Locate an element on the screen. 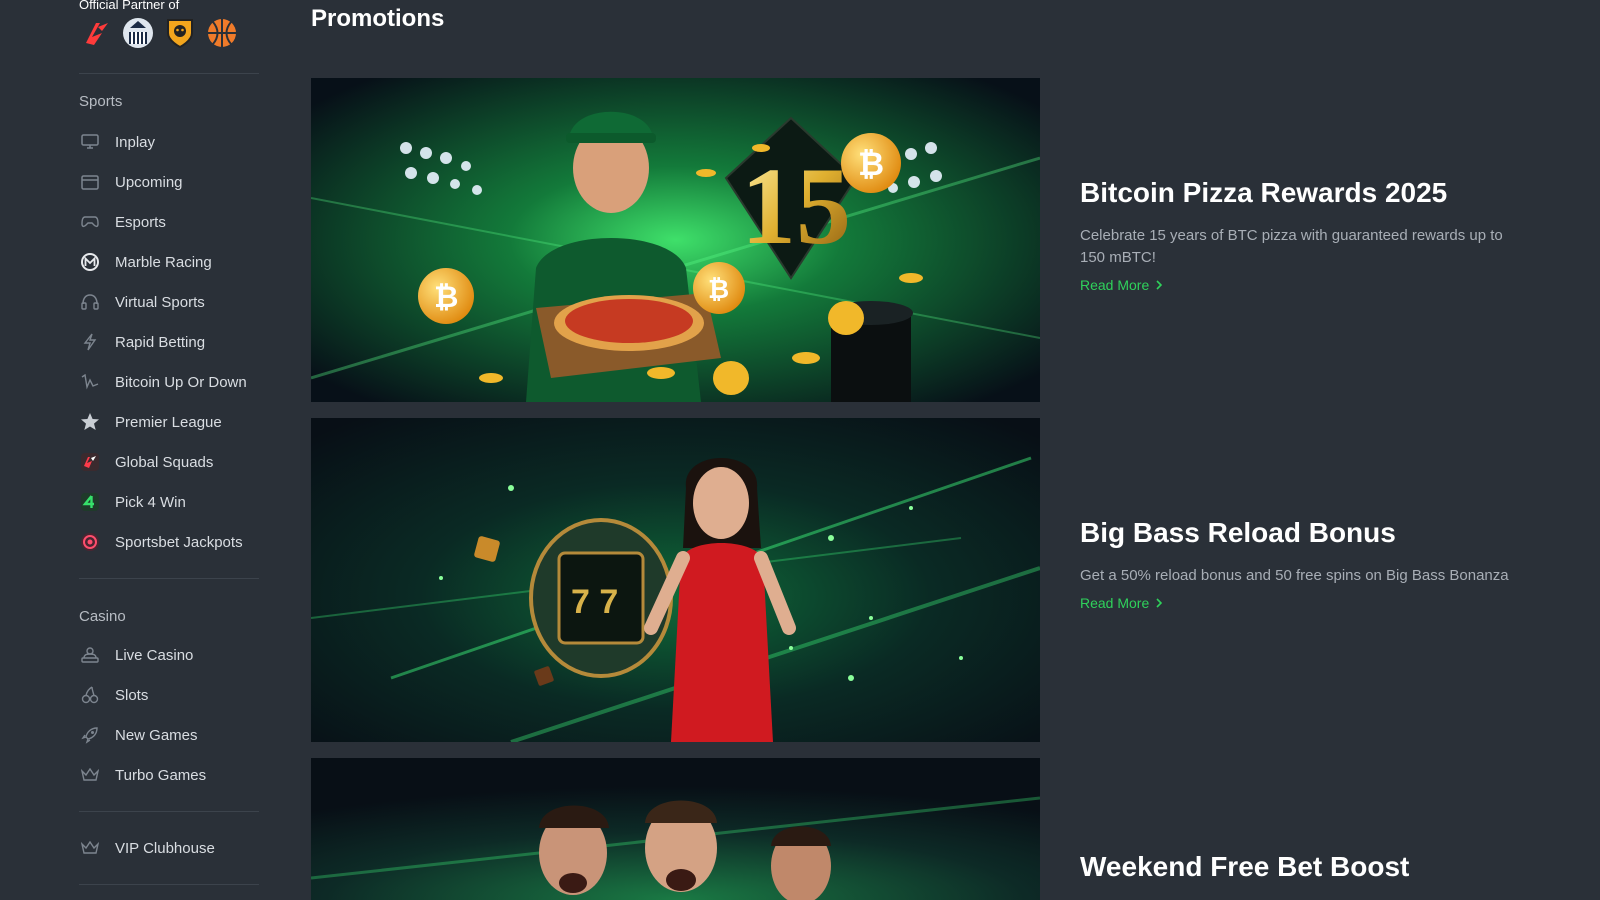 The height and width of the screenshot is (900, 1600). cherry-icon is located at coordinates (90, 695).